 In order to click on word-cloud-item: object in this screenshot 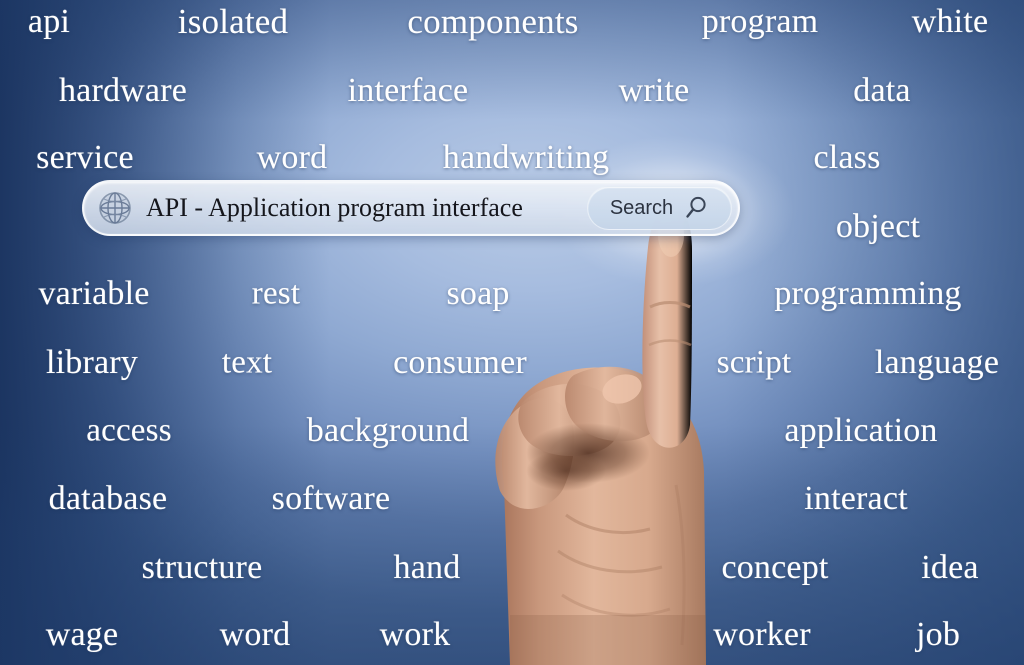, I will do `click(878, 226)`.